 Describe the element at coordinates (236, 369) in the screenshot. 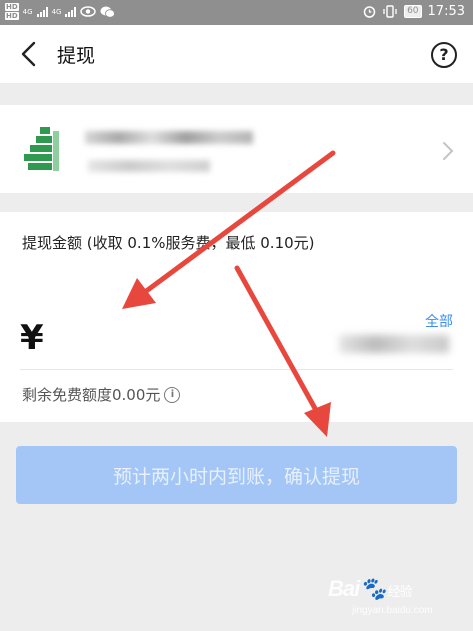

I see `divider` at that location.